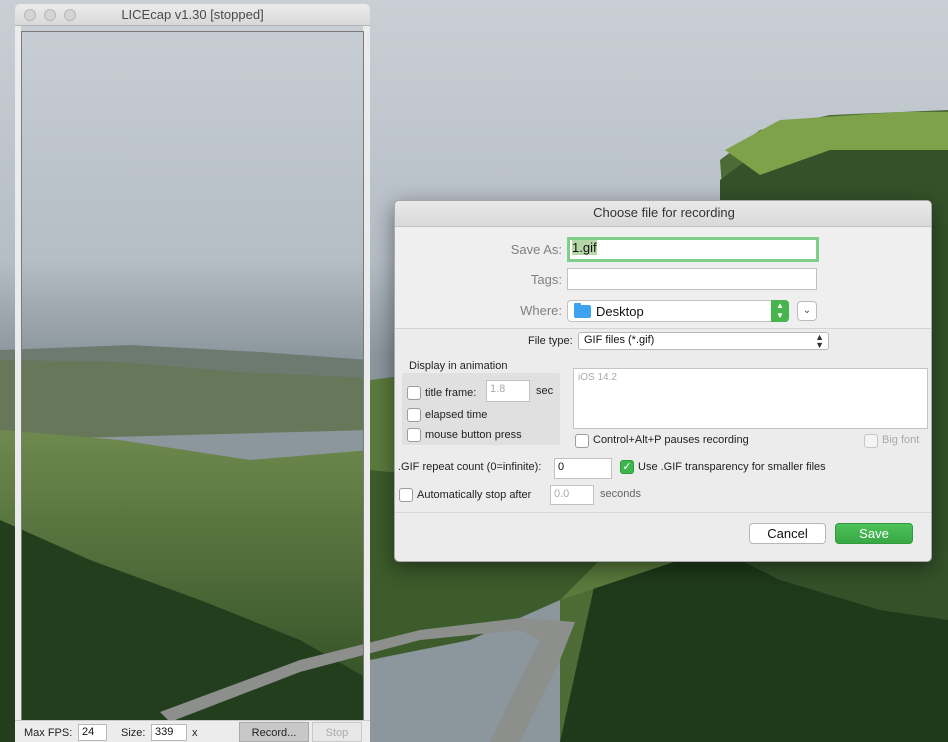 This screenshot has width=948, height=742. Describe the element at coordinates (195, 733) in the screenshot. I see `size-separator: x` at that location.